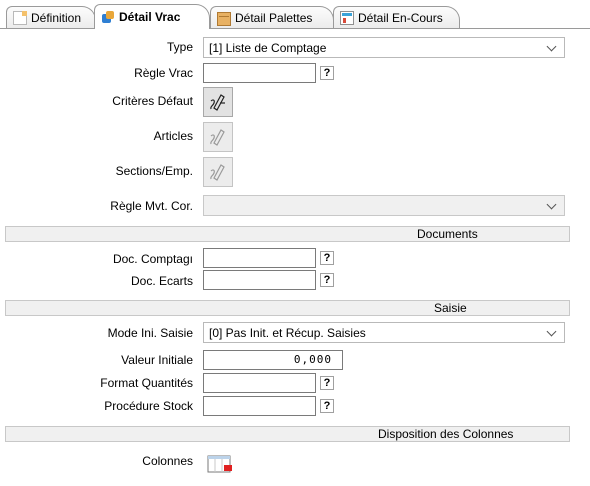 The width and height of the screenshot is (590, 486). What do you see at coordinates (259, 280) in the screenshot?
I see `doc-ecarts-input` at bounding box center [259, 280].